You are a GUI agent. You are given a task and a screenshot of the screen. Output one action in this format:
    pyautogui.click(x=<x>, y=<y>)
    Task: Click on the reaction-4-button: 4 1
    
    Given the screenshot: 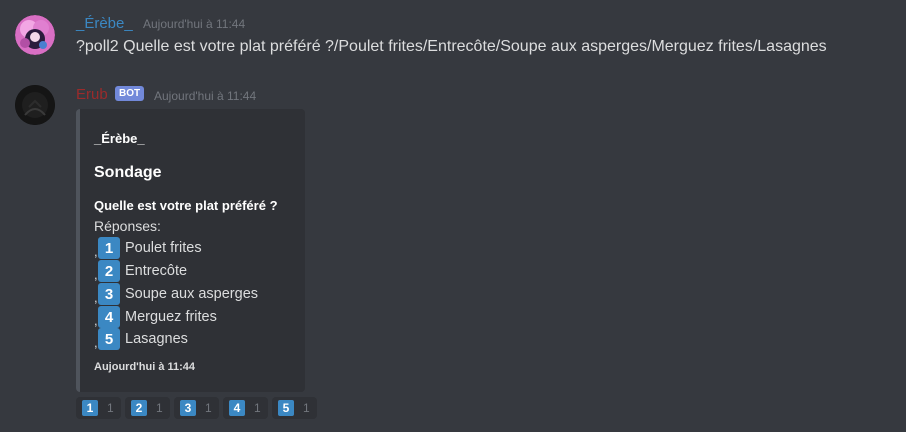 What is the action you would take?
    pyautogui.click(x=245, y=408)
    